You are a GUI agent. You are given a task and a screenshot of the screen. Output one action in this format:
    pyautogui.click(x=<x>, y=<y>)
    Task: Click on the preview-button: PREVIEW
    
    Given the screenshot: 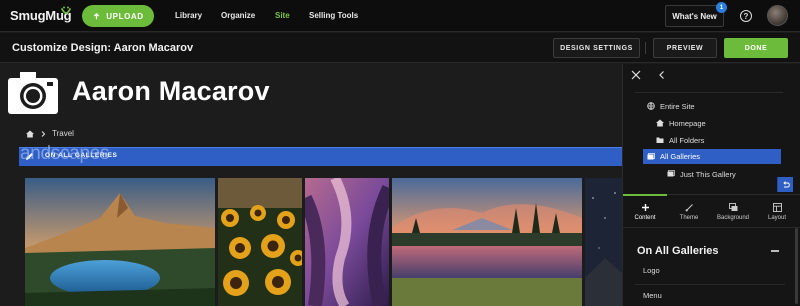 What is the action you would take?
    pyautogui.click(x=685, y=48)
    